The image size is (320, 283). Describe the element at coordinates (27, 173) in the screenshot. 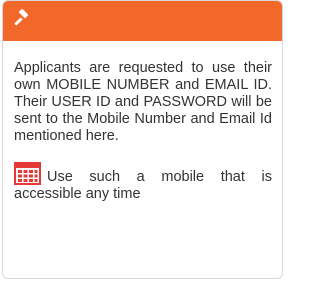

I see `calendar-icon` at that location.